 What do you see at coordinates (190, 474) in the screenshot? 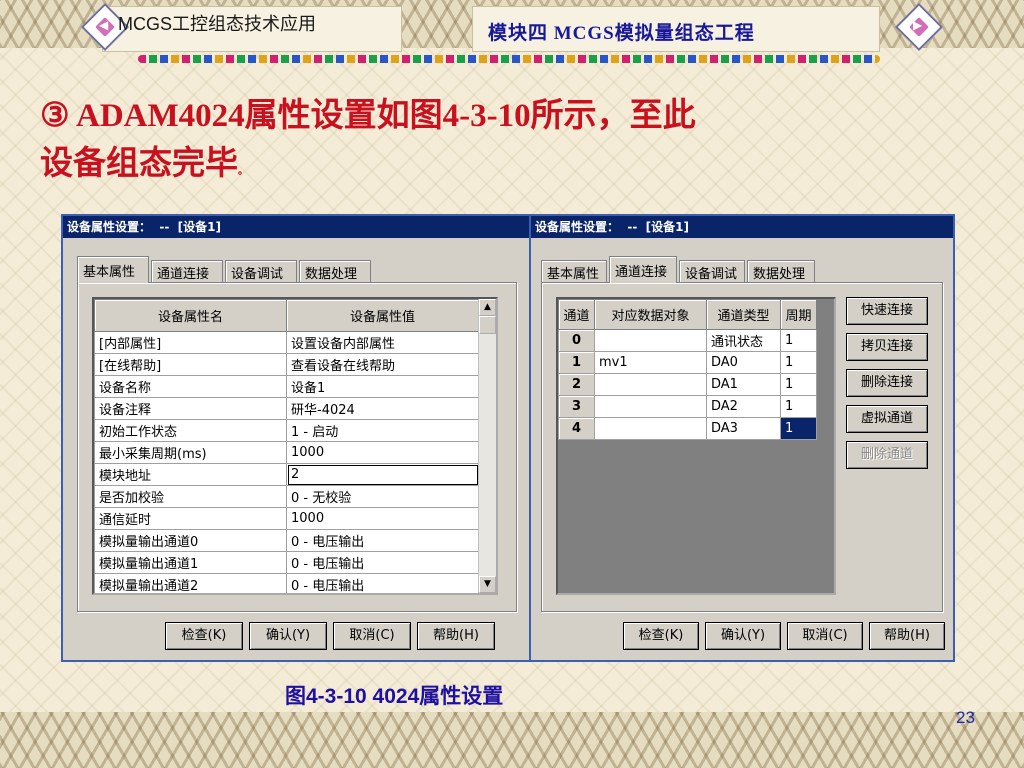
I see `property-name-cell: 模块地址` at bounding box center [190, 474].